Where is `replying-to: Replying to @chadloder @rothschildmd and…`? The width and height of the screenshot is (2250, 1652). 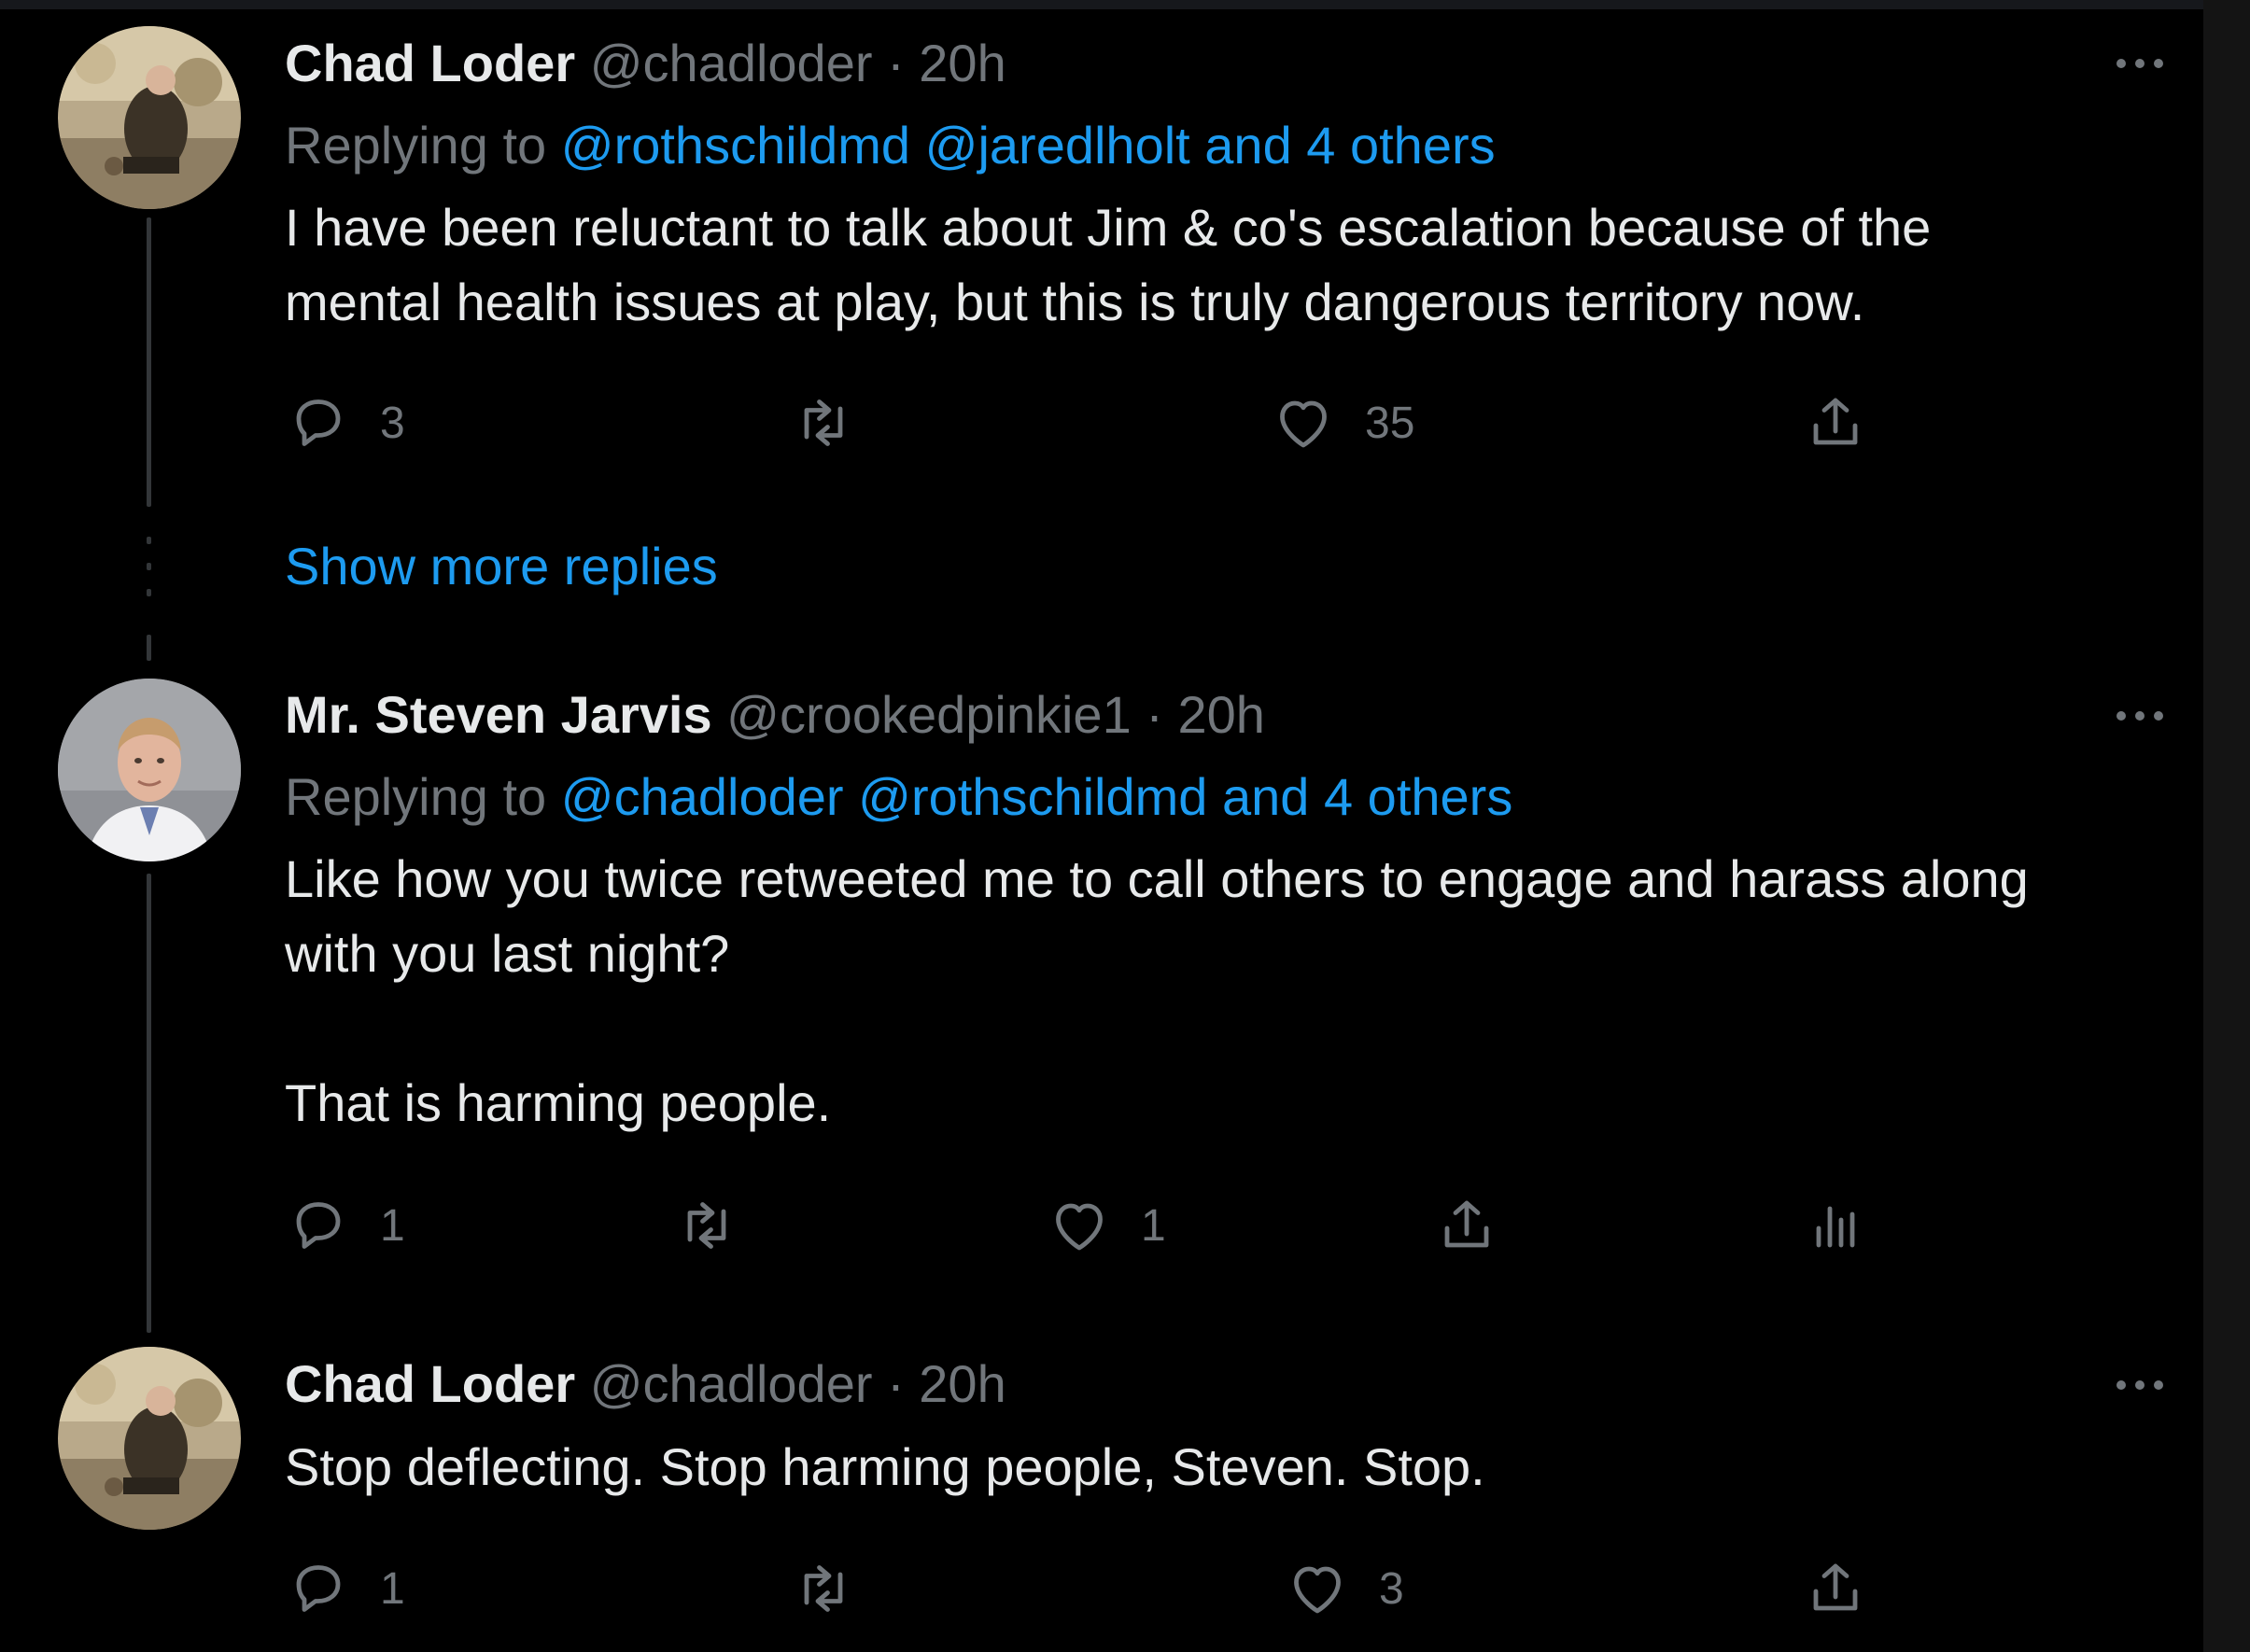 replying-to: Replying to @chadloder @rothschildmd and… is located at coordinates (898, 797).